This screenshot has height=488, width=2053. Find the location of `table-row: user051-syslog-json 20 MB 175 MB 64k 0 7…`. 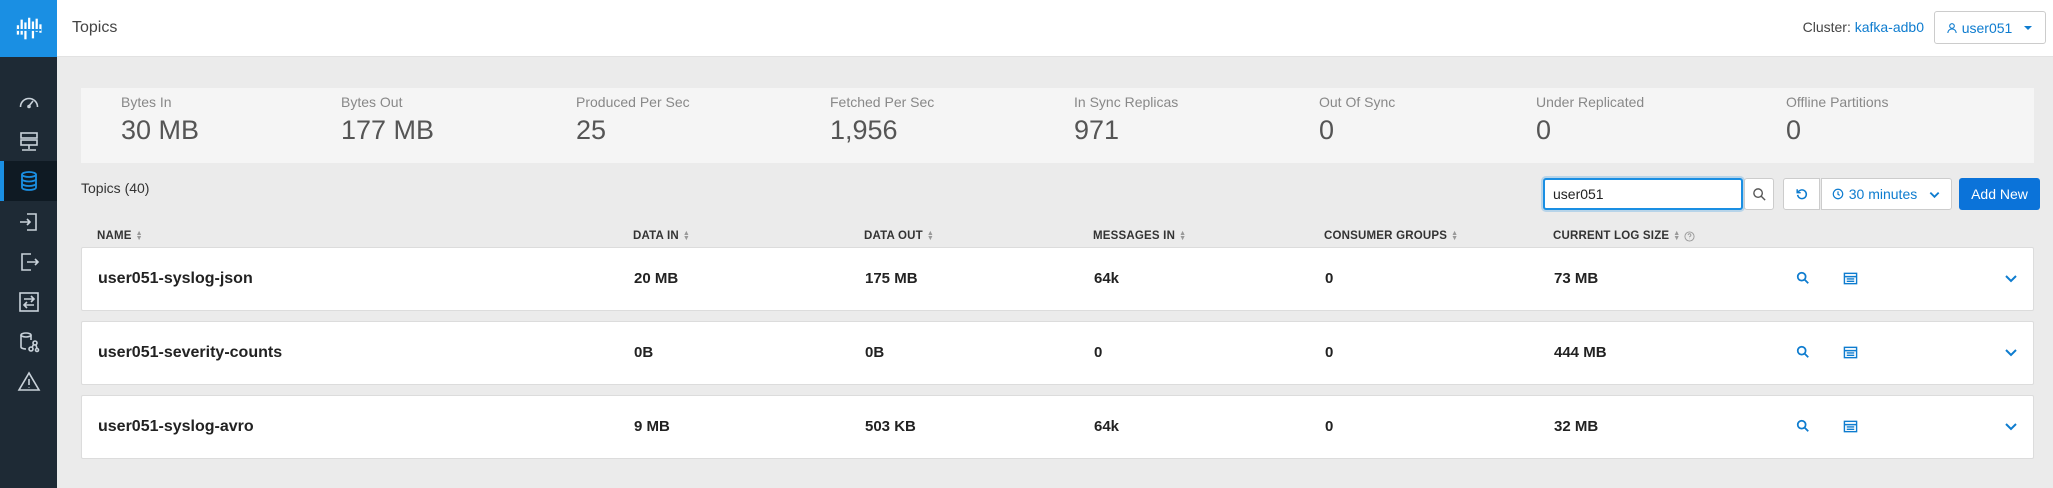

table-row: user051-syslog-json 20 MB 175 MB 64k 0 7… is located at coordinates (1057, 279).